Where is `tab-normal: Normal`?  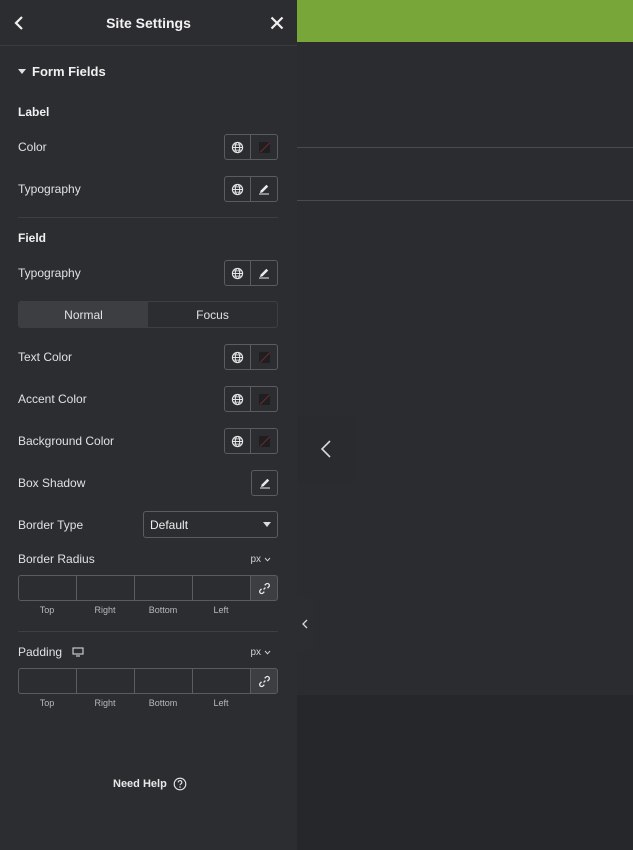
tab-normal: Normal is located at coordinates (83, 314).